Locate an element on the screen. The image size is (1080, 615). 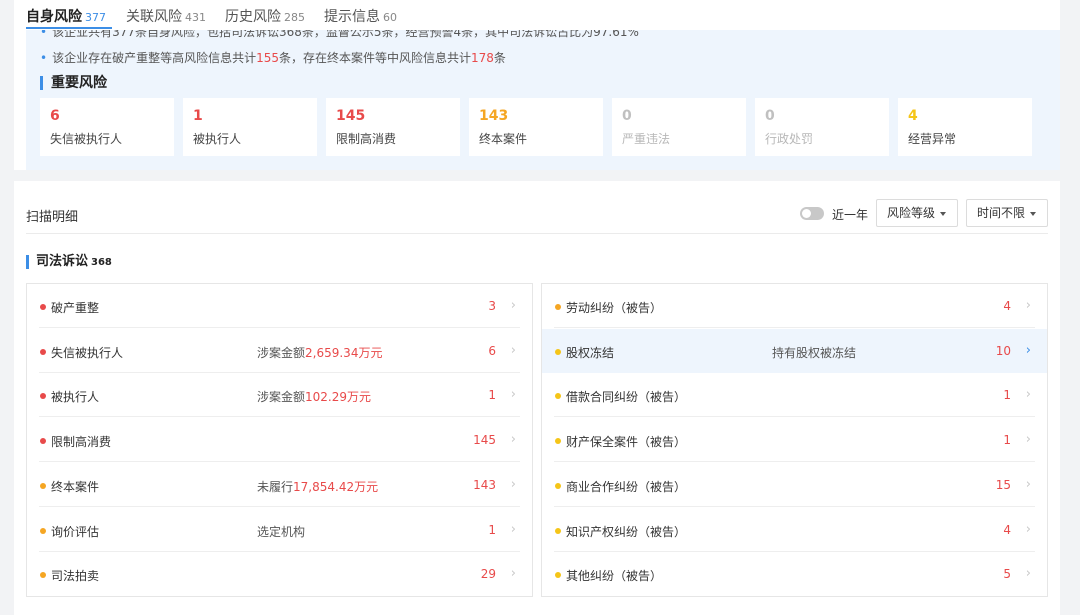
risk-count: 6 is located at coordinates (55, 116).